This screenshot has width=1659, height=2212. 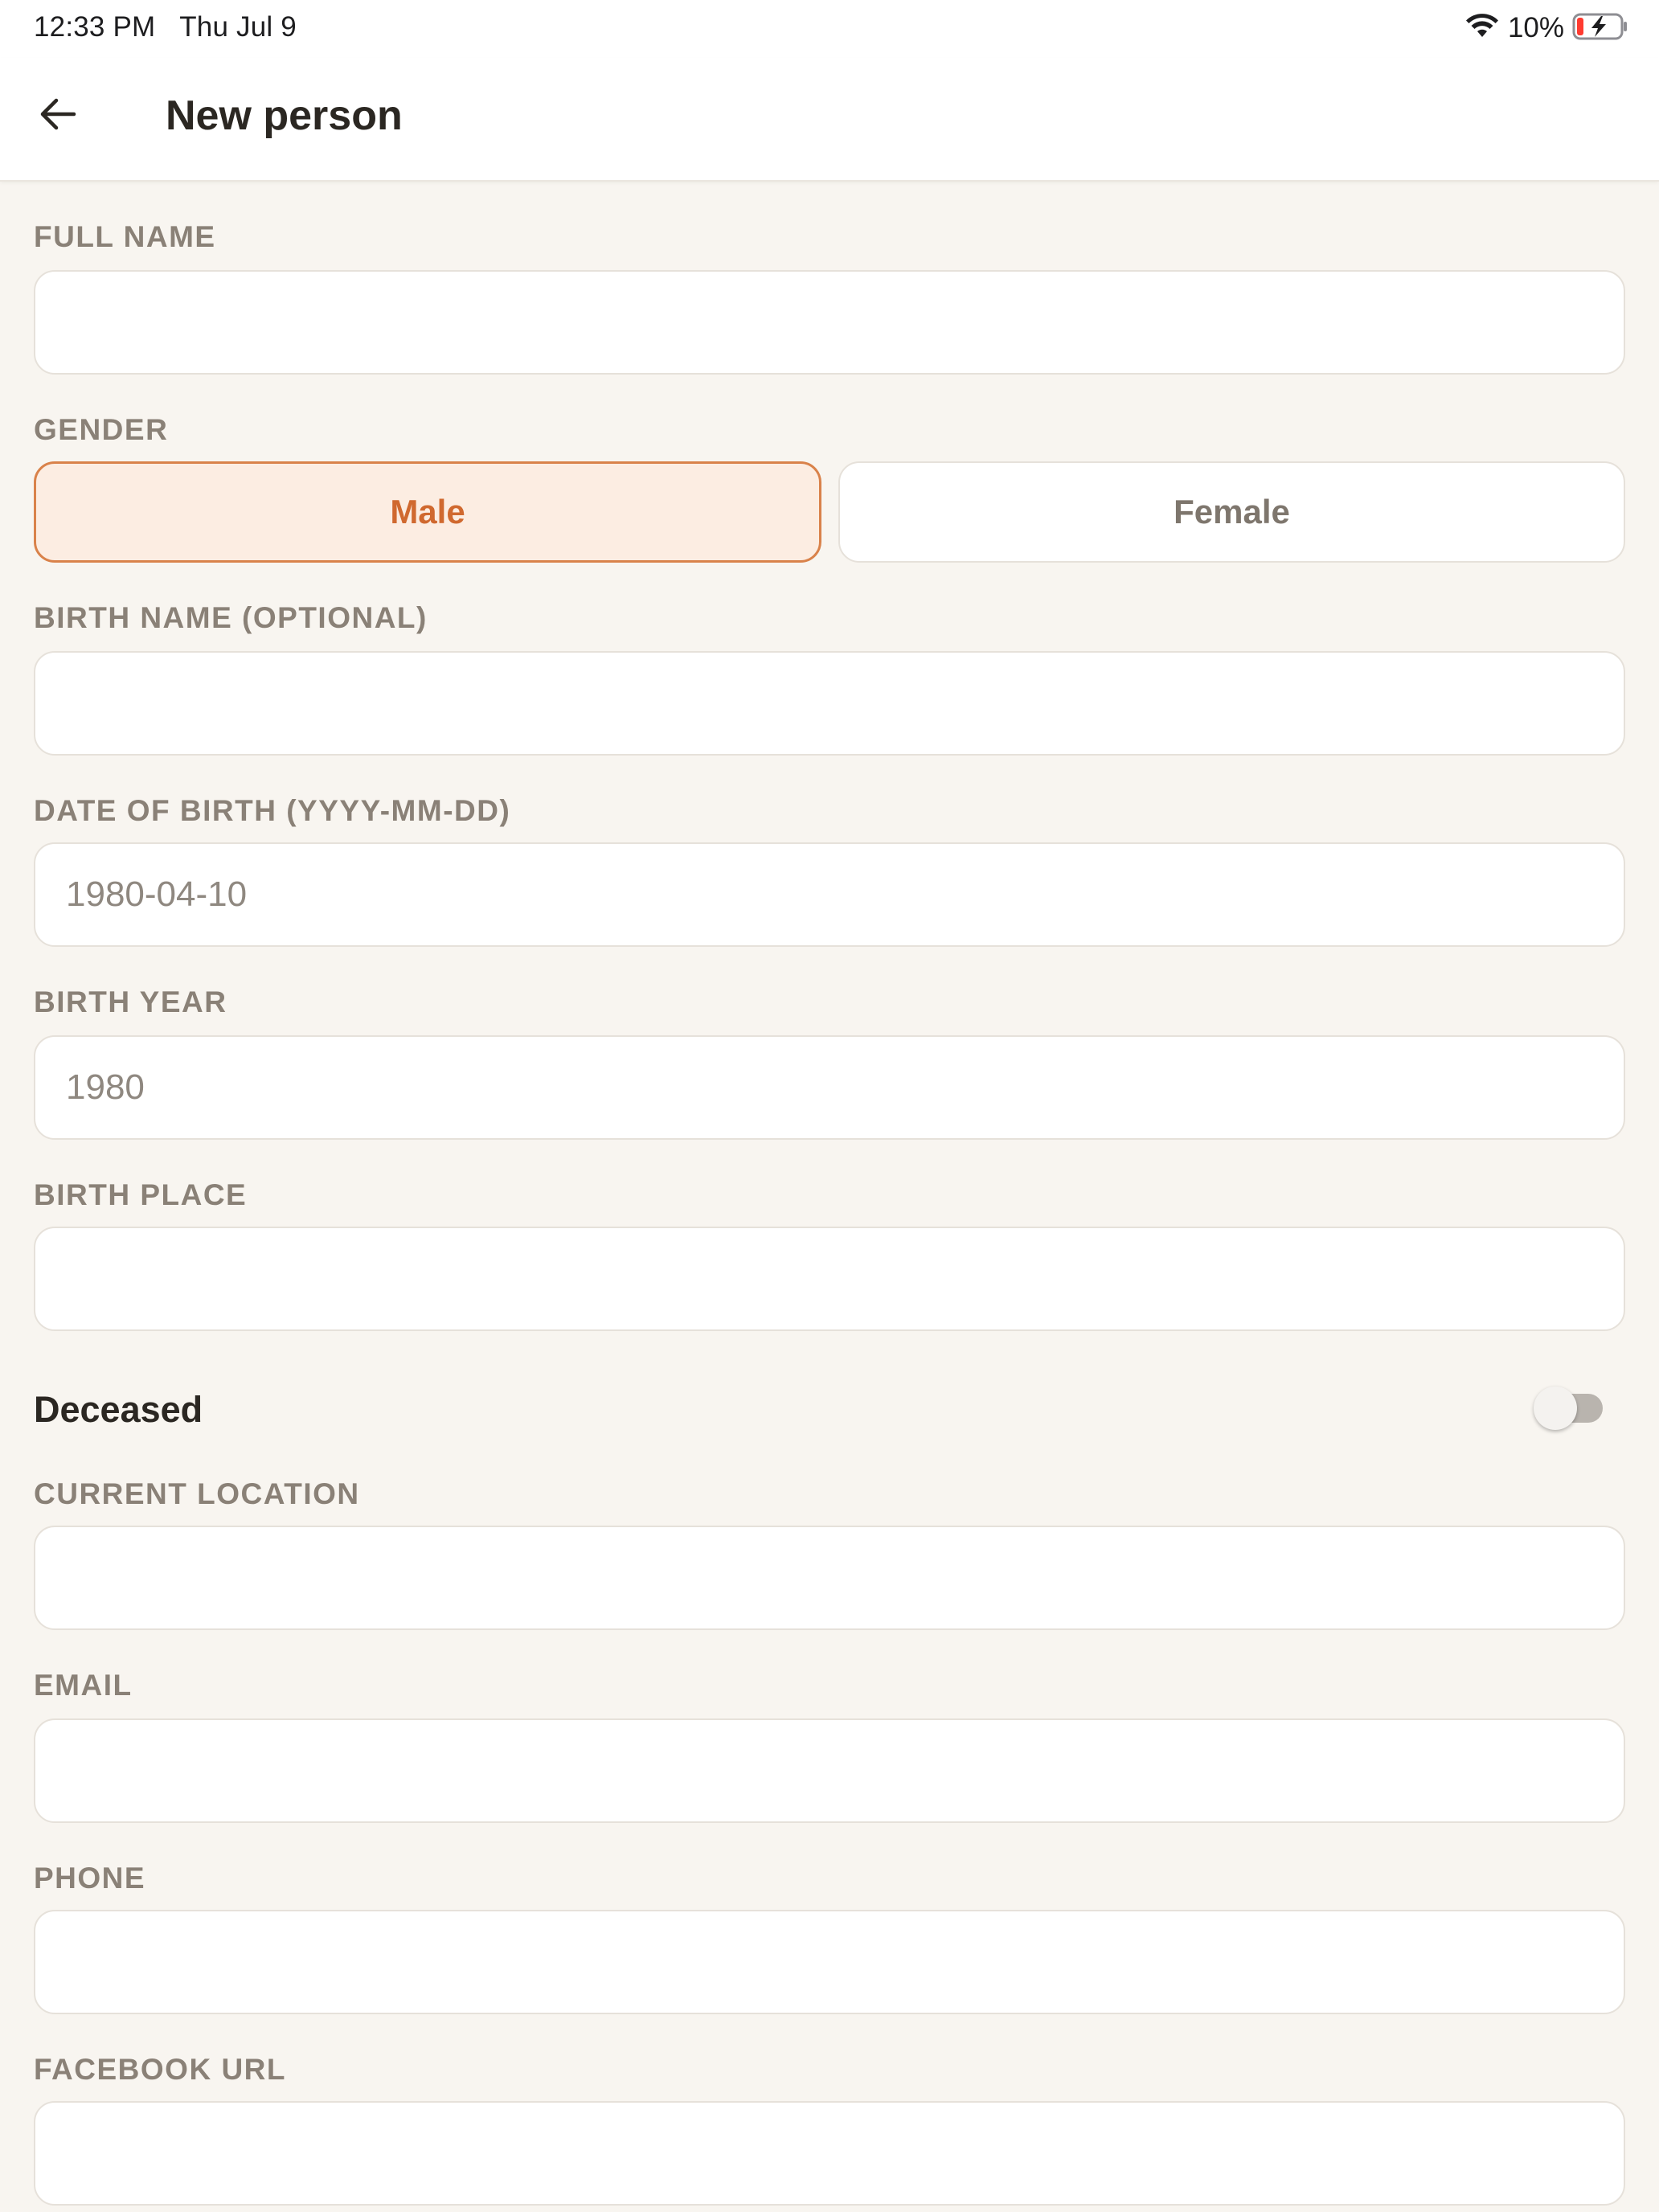 What do you see at coordinates (829, 120) in the screenshot?
I see `top-app-bar: New person` at bounding box center [829, 120].